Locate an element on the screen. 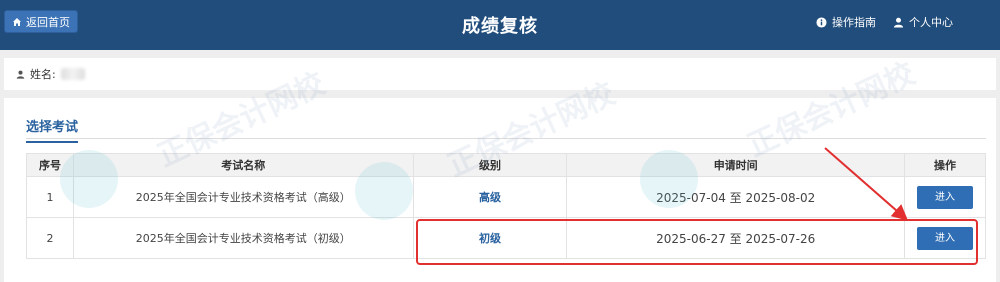 The width and height of the screenshot is (1000, 282). table-header-row: 序号 考试名称 级别 申请时间 操作 is located at coordinates (506, 165).